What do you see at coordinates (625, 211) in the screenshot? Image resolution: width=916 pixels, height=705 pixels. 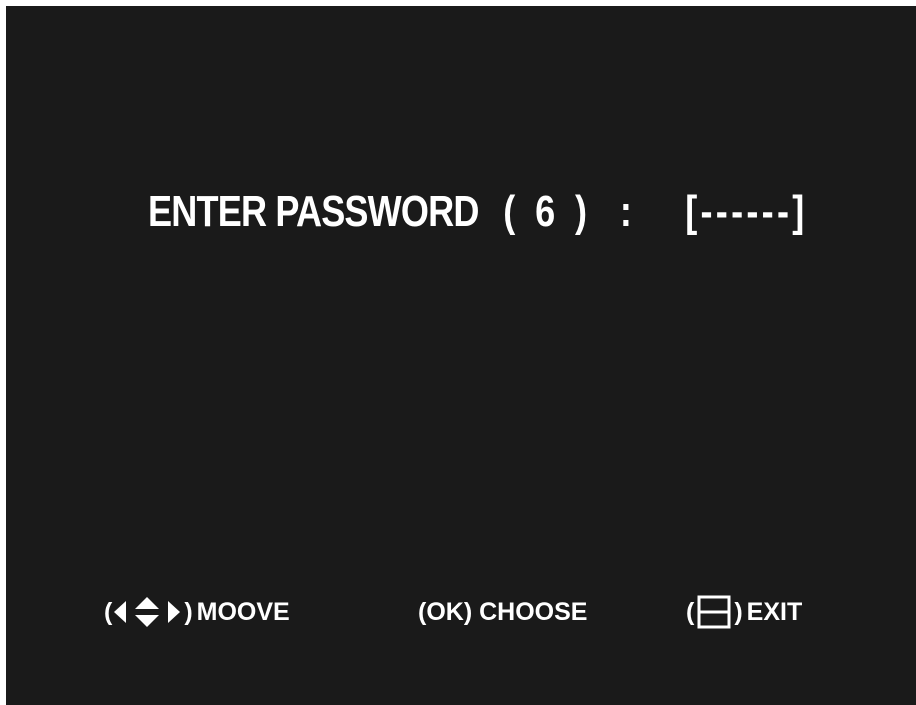 I see `password-colon: :` at bounding box center [625, 211].